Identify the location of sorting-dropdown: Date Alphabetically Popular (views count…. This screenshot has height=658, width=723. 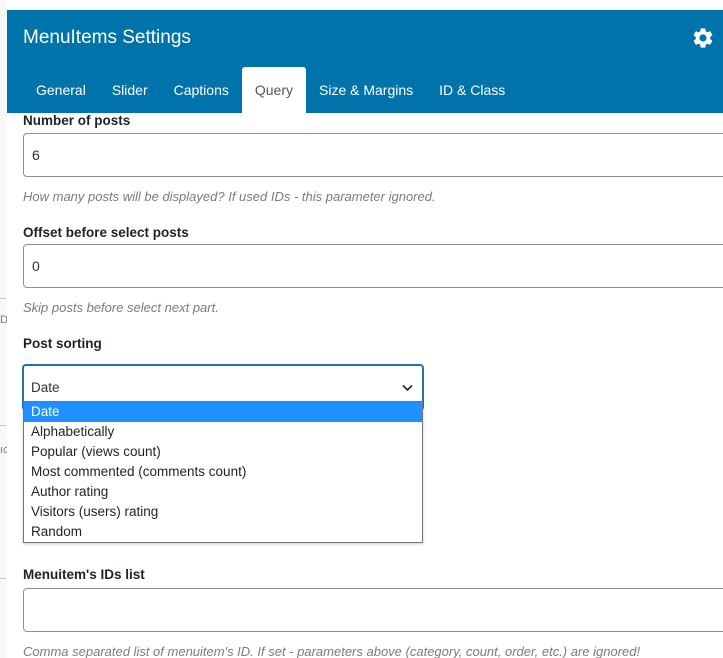
(223, 472).